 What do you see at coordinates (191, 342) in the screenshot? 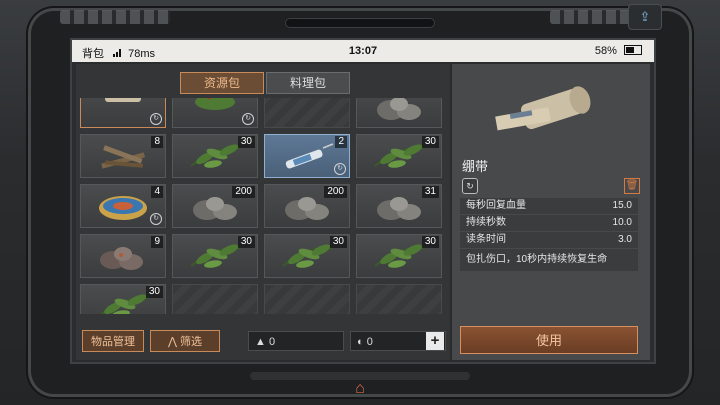
I see `filter-label: 筛选` at bounding box center [191, 342].